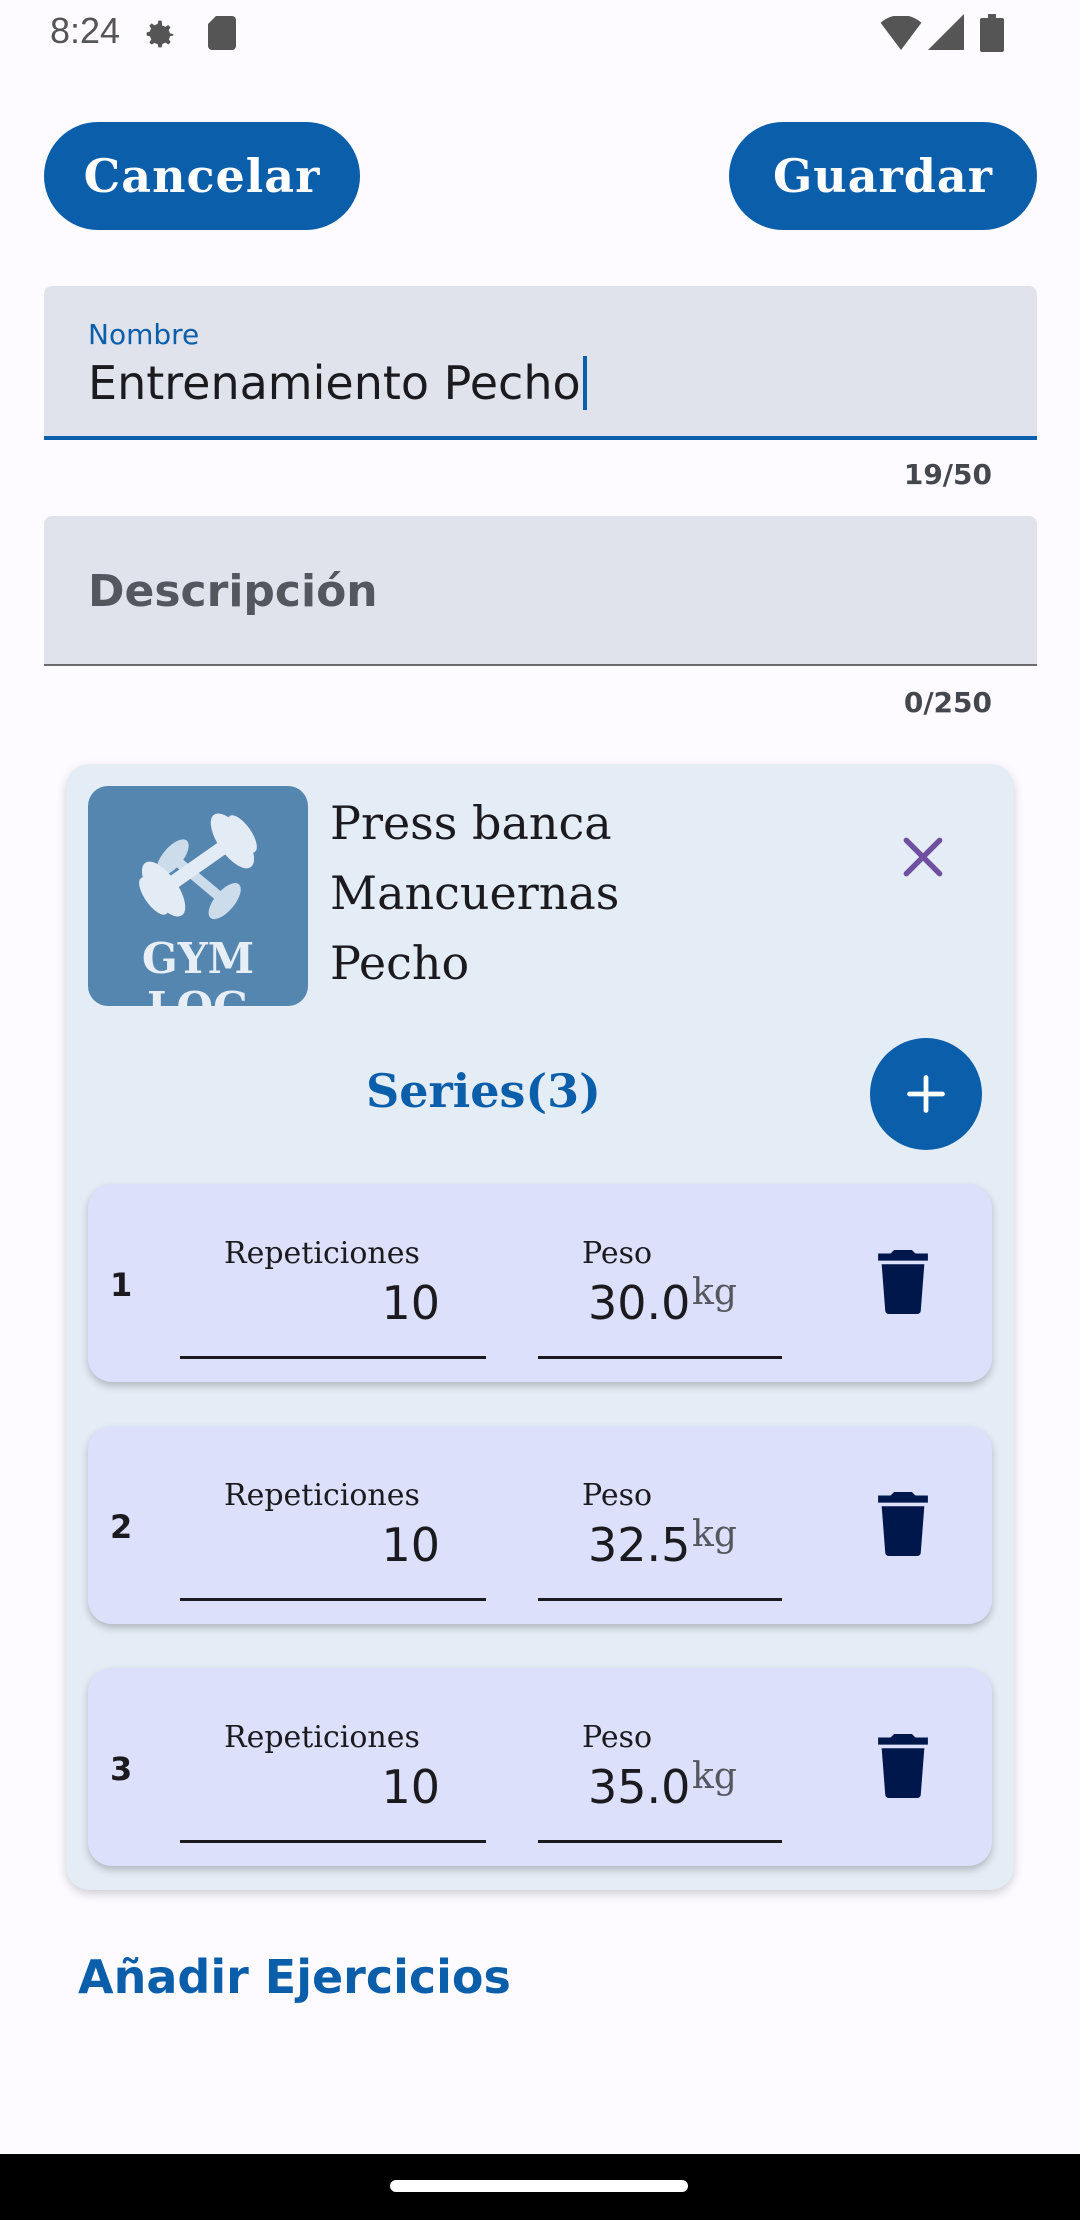  I want to click on exercise-thumbnail: GYM LOG, so click(198, 896).